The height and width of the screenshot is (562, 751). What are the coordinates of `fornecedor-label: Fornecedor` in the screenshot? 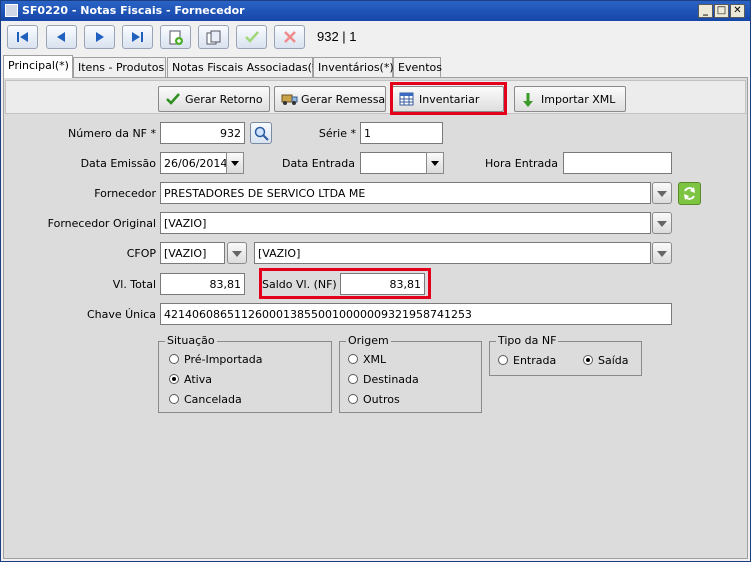 It's located at (125, 193).